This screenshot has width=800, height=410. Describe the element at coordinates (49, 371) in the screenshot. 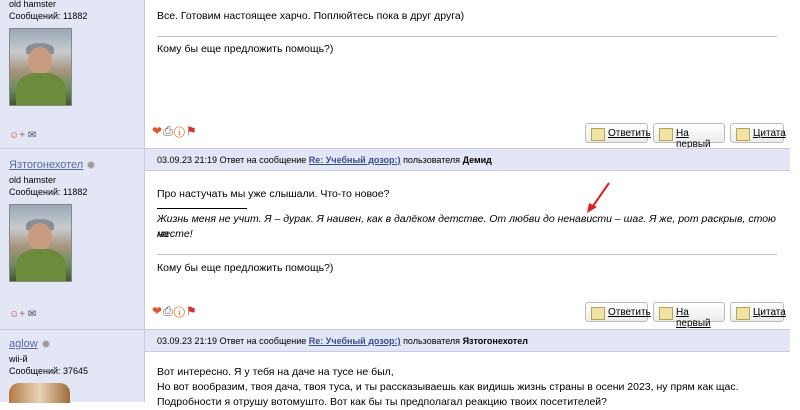

I see `user-messages: Сообщений: 37645` at that location.